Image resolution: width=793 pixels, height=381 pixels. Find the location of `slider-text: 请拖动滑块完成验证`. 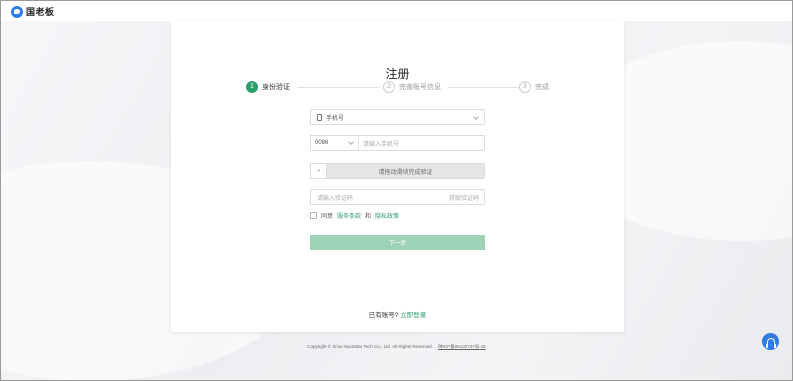

slider-text: 请拖动滑块完成验证 is located at coordinates (405, 172).